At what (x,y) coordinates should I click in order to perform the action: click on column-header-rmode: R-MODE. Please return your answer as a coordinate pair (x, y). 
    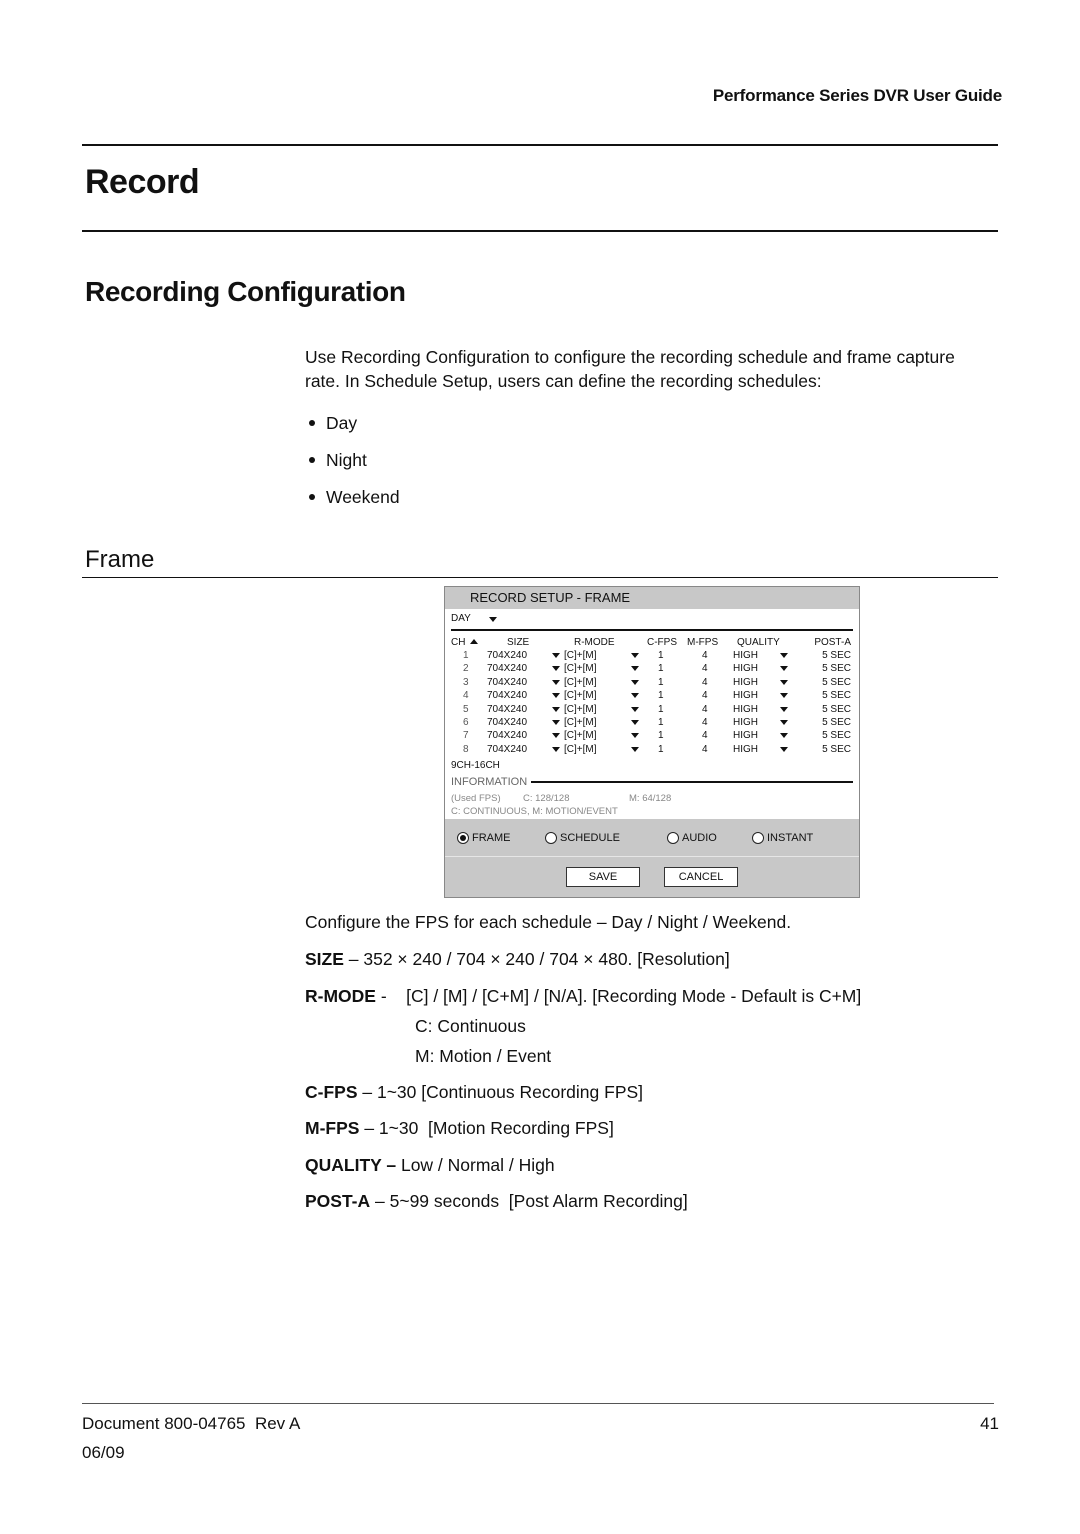
    Looking at the image, I should click on (594, 642).